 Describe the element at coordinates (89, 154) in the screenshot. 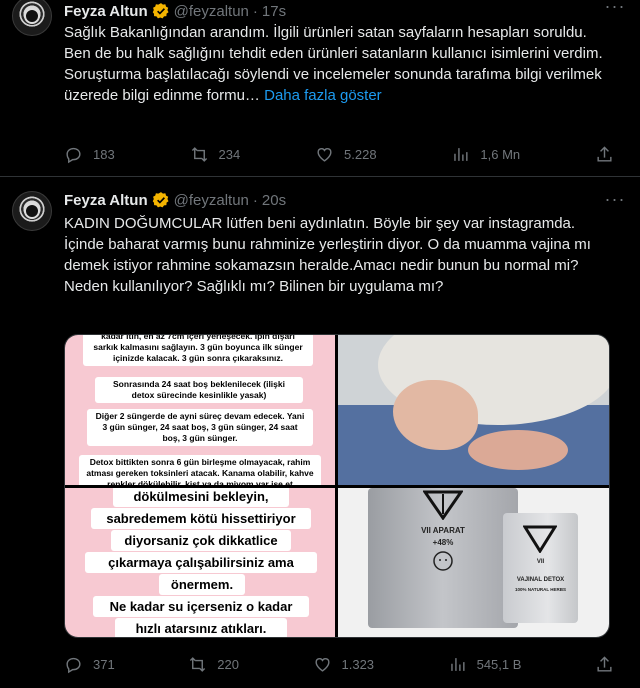

I see `reply-button: 183` at that location.